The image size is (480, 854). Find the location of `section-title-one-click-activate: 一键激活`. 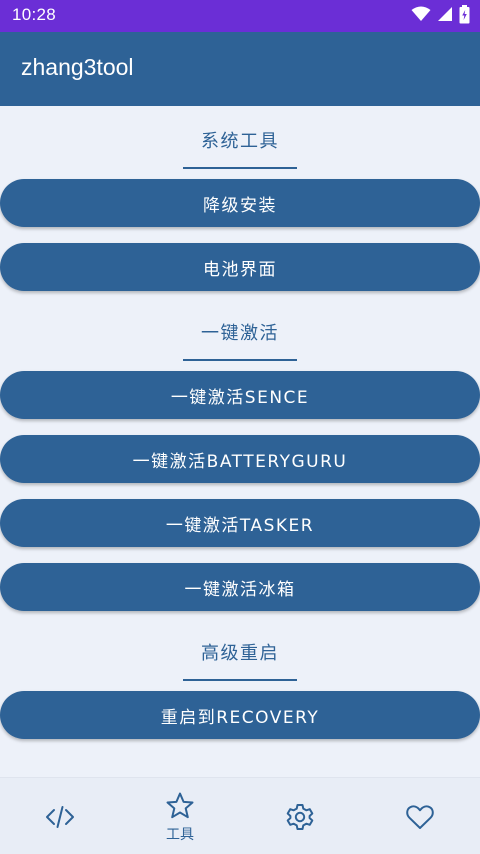

section-title-one-click-activate: 一键激活 is located at coordinates (240, 333).